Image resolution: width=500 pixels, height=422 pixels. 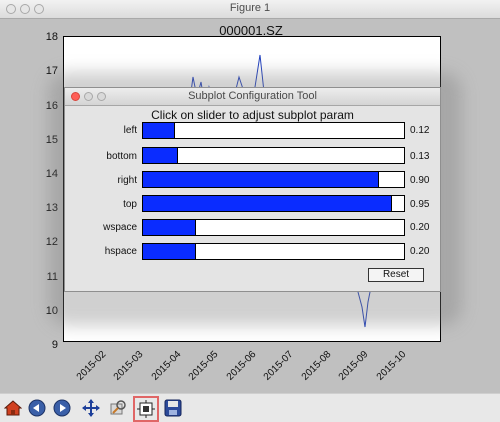 I want to click on x-tick-label: 2015-05, so click(x=203, y=366).